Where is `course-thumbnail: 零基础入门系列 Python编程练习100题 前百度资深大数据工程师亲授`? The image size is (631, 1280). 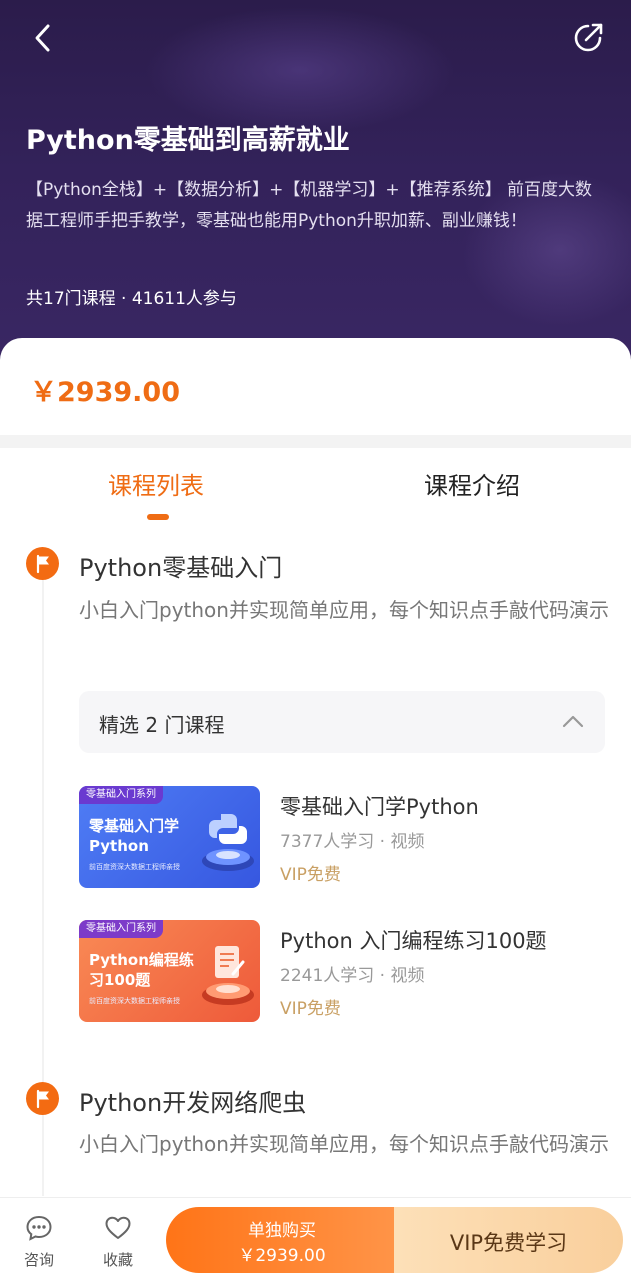
course-thumbnail: 零基础入门系列 Python编程练习100题 前百度资深大数据工程师亲授 is located at coordinates (169, 971).